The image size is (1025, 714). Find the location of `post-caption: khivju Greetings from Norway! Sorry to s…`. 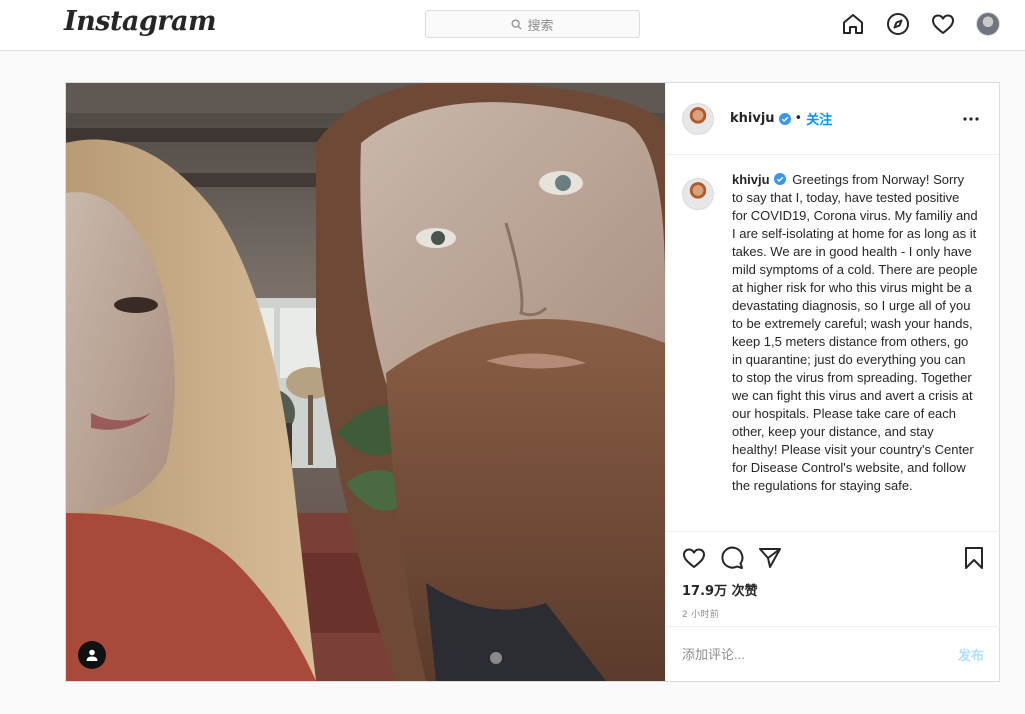

post-caption: khivju Greetings from Norway! Sorry to s… is located at coordinates (855, 351).